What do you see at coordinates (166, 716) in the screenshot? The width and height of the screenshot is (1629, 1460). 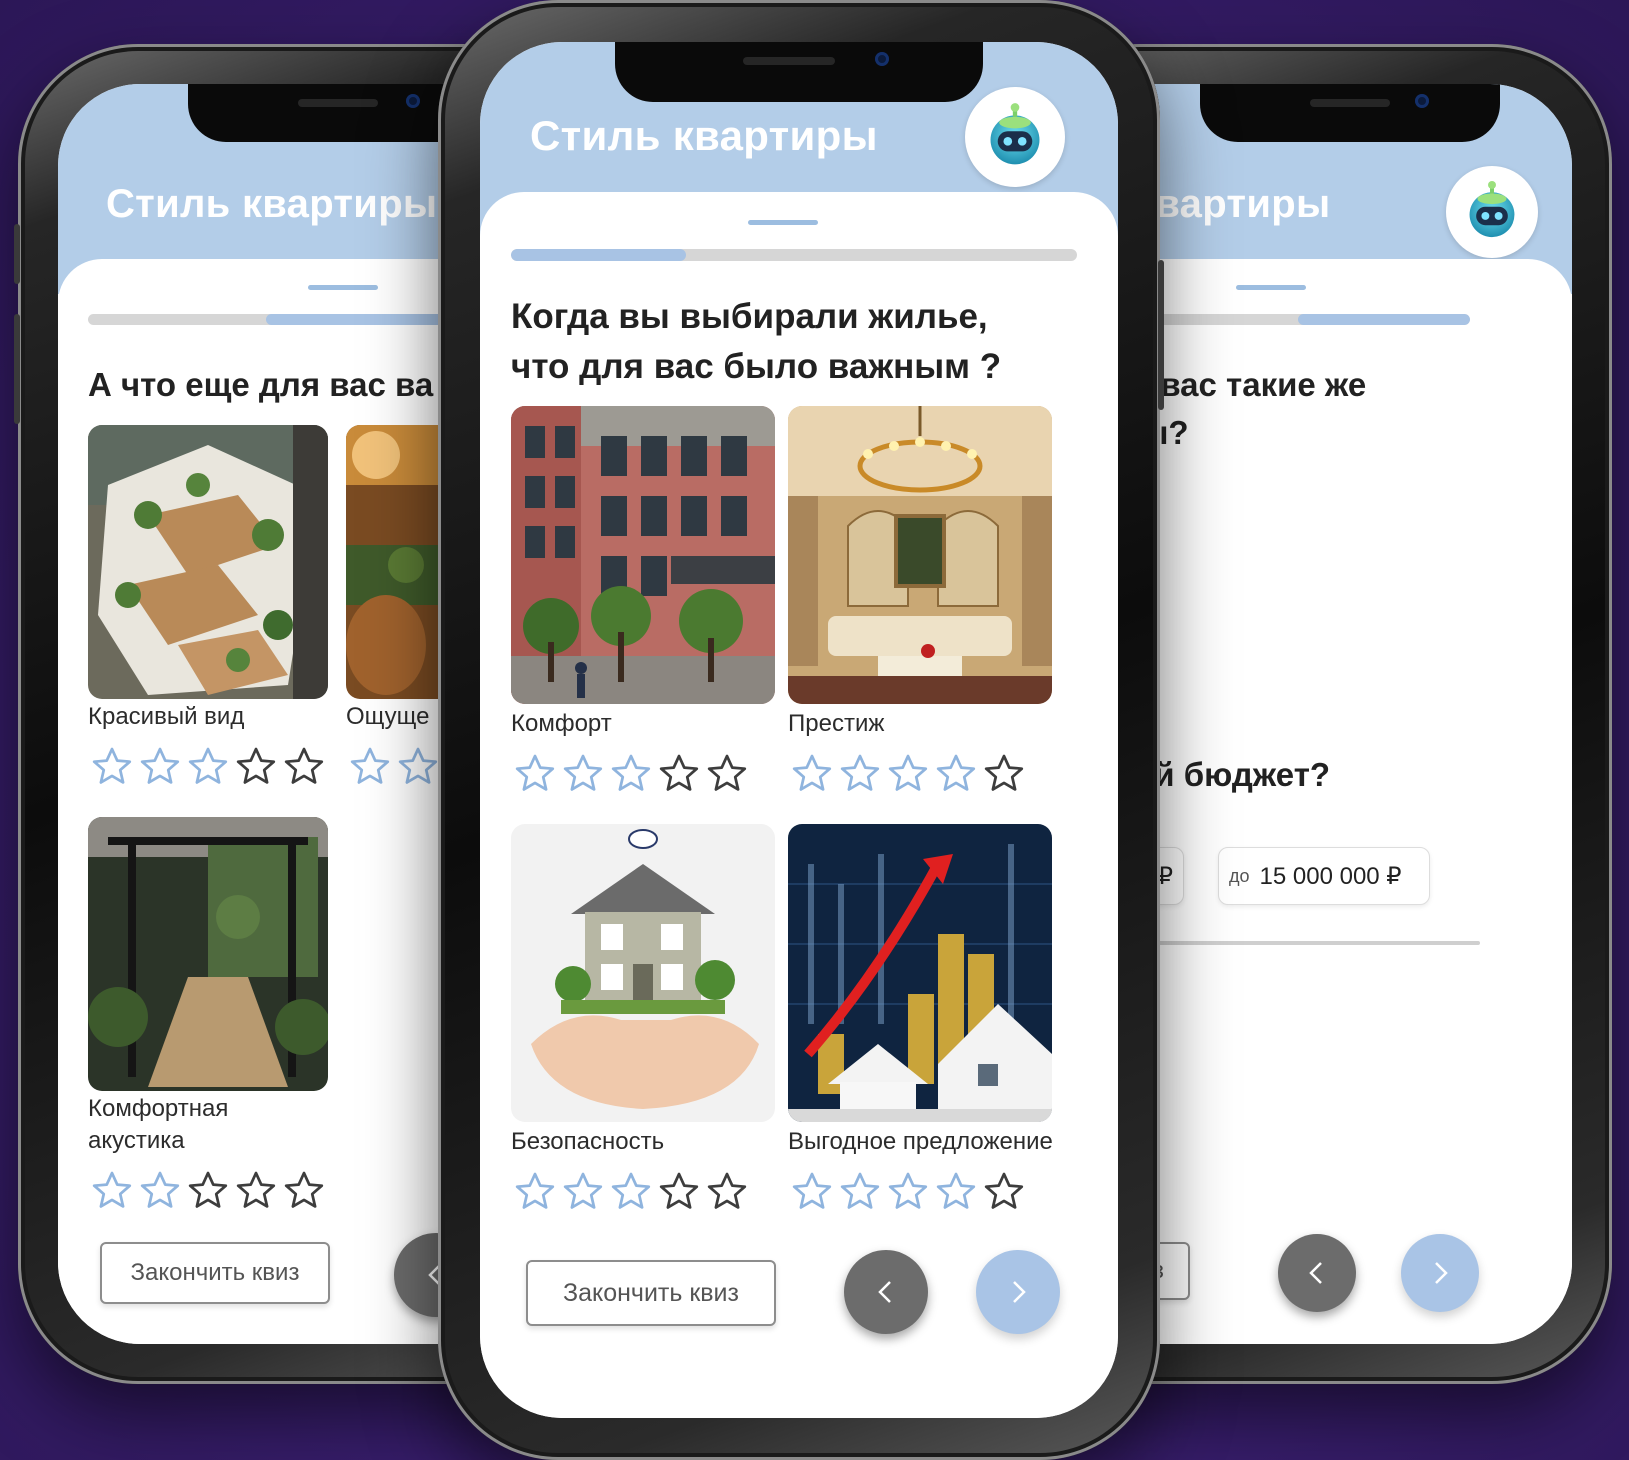 I see `card-label: Красивый вид` at bounding box center [166, 716].